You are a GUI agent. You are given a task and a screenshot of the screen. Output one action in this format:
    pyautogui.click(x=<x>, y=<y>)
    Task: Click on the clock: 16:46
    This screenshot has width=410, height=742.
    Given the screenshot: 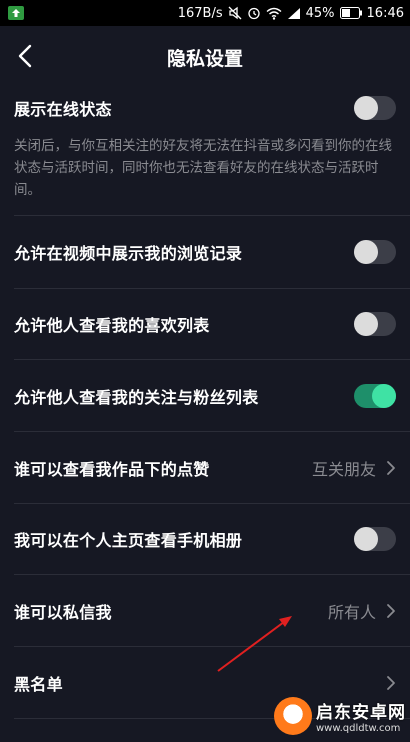 What is the action you would take?
    pyautogui.click(x=385, y=13)
    